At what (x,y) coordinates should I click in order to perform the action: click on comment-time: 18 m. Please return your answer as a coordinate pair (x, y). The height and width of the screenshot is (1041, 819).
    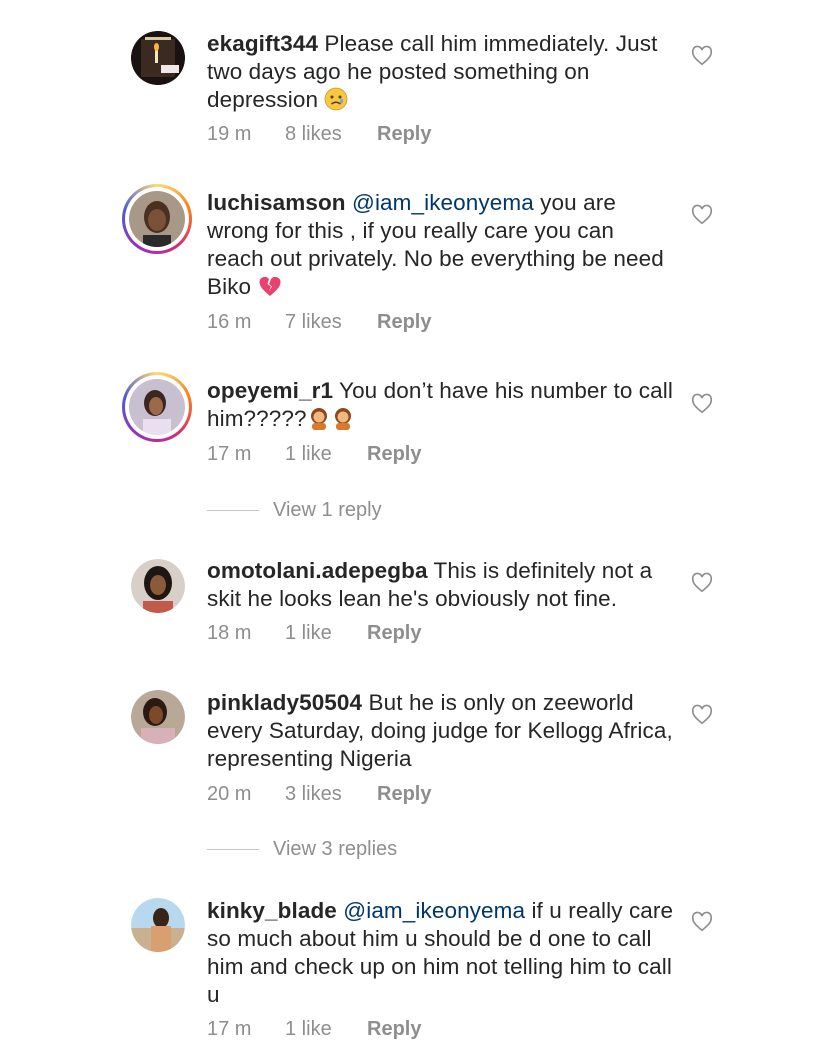
    Looking at the image, I should click on (229, 633).